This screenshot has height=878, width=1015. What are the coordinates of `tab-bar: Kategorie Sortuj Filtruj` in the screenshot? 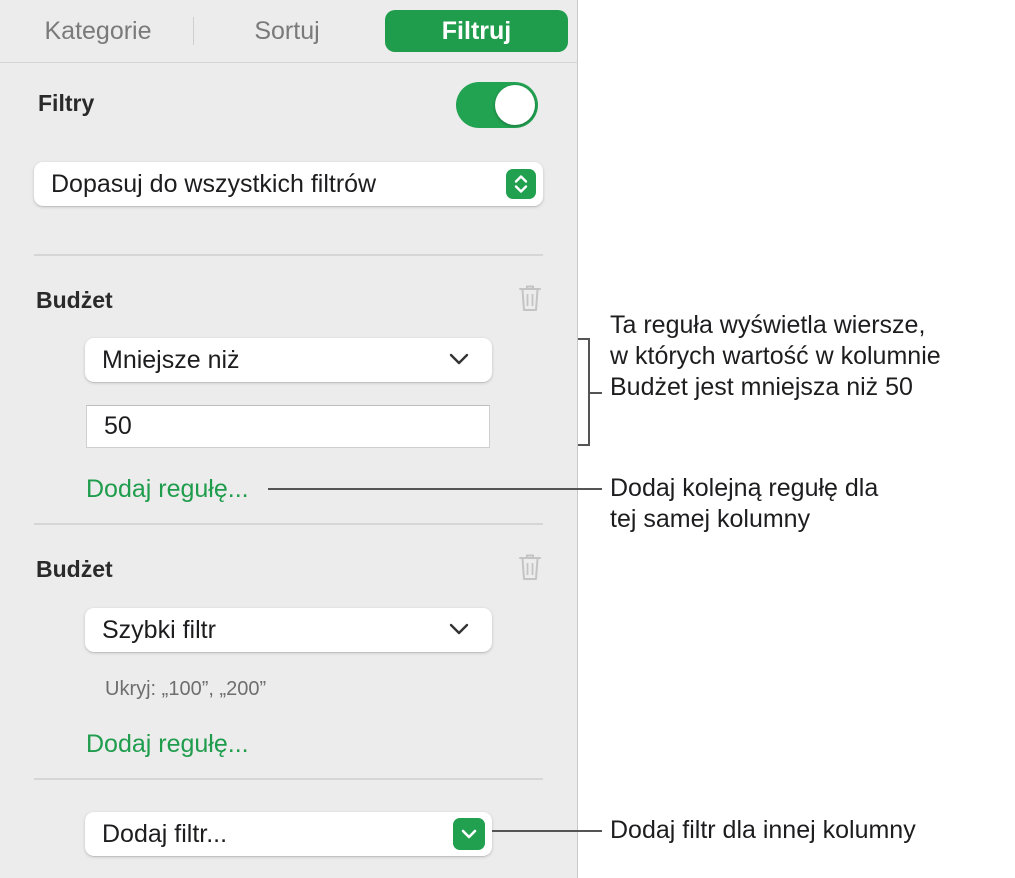 It's located at (289, 31).